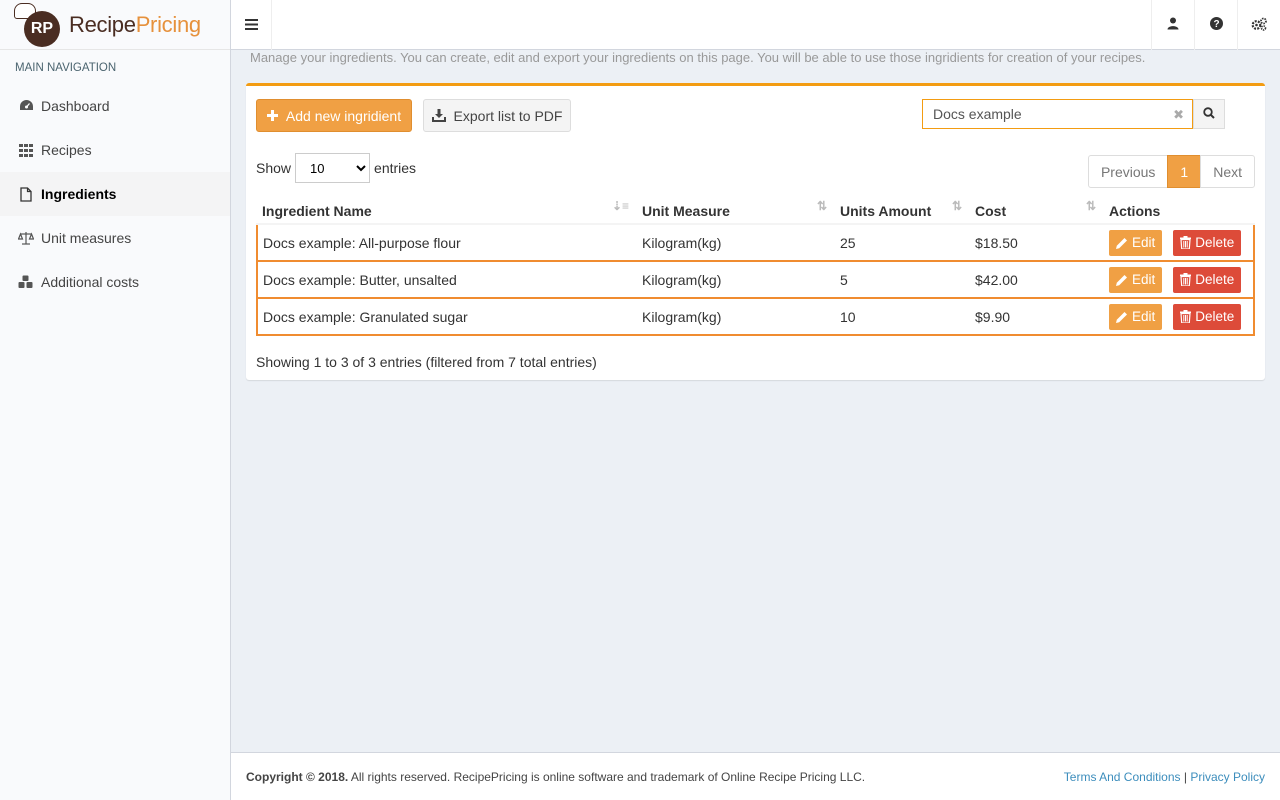  I want to click on footer-links: Terms And Conditions | Privacy Policy, so click(1164, 776).